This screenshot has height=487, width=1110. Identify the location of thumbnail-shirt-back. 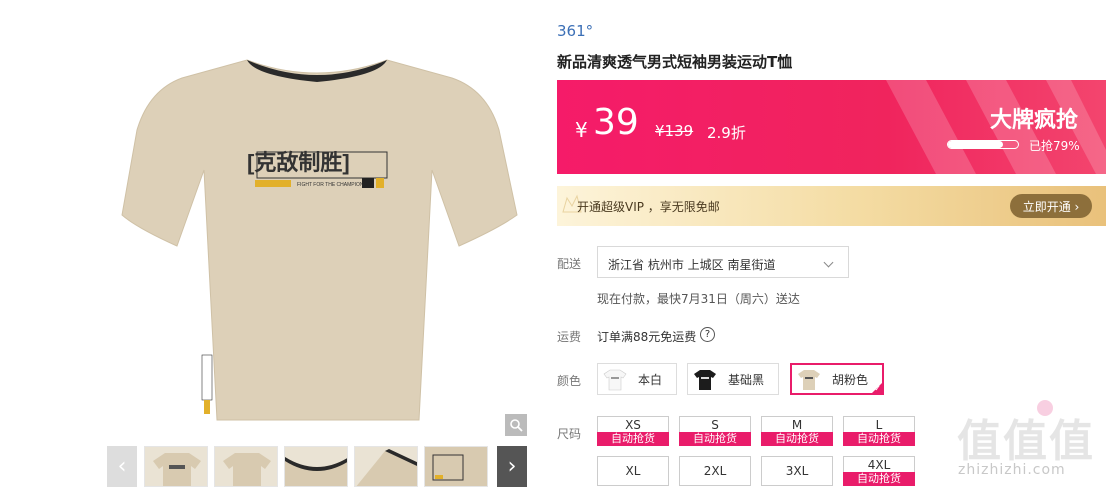
(247, 469).